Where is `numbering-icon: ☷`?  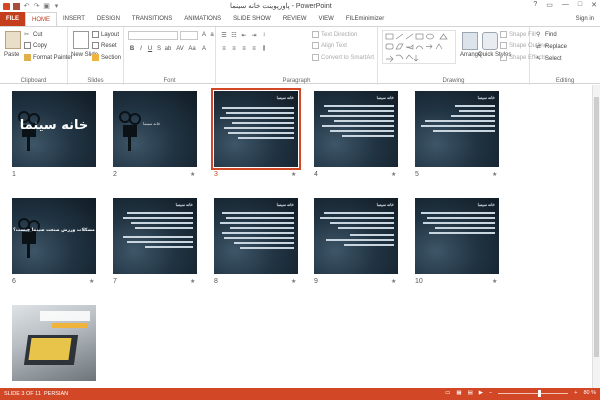
numbering-icon: ☷ is located at coordinates (234, 35).